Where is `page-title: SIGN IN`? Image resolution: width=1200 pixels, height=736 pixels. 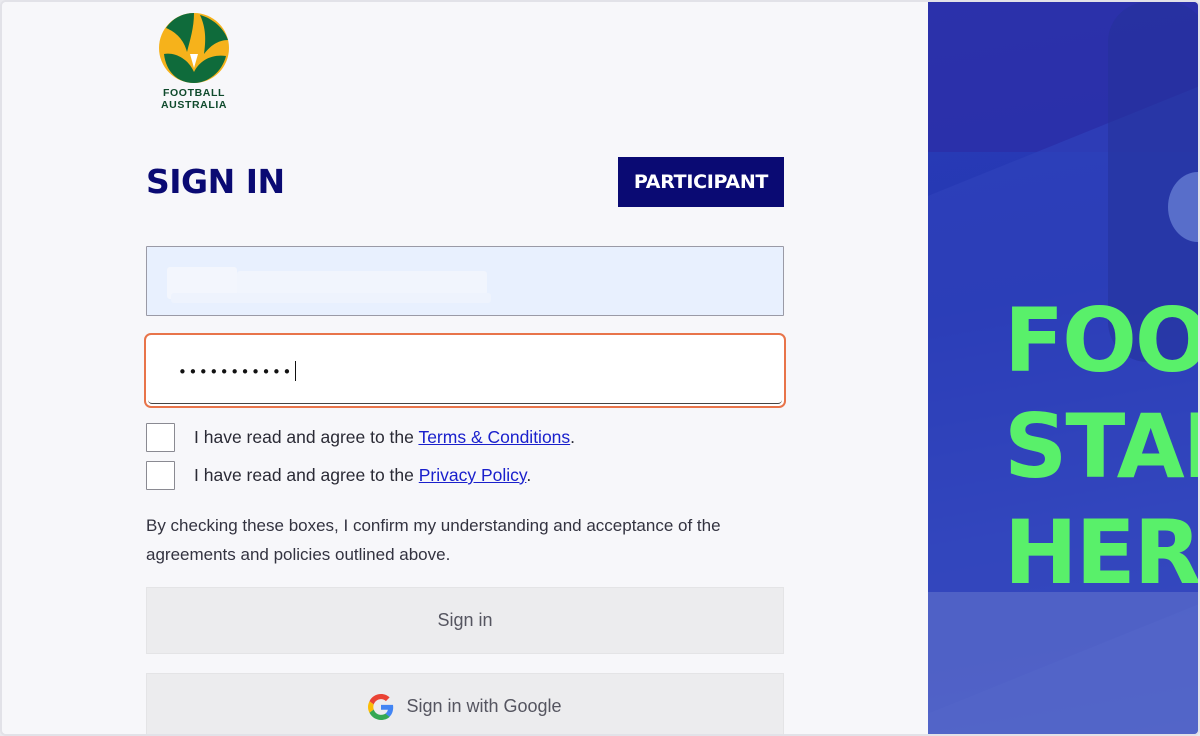
page-title: SIGN IN is located at coordinates (215, 181).